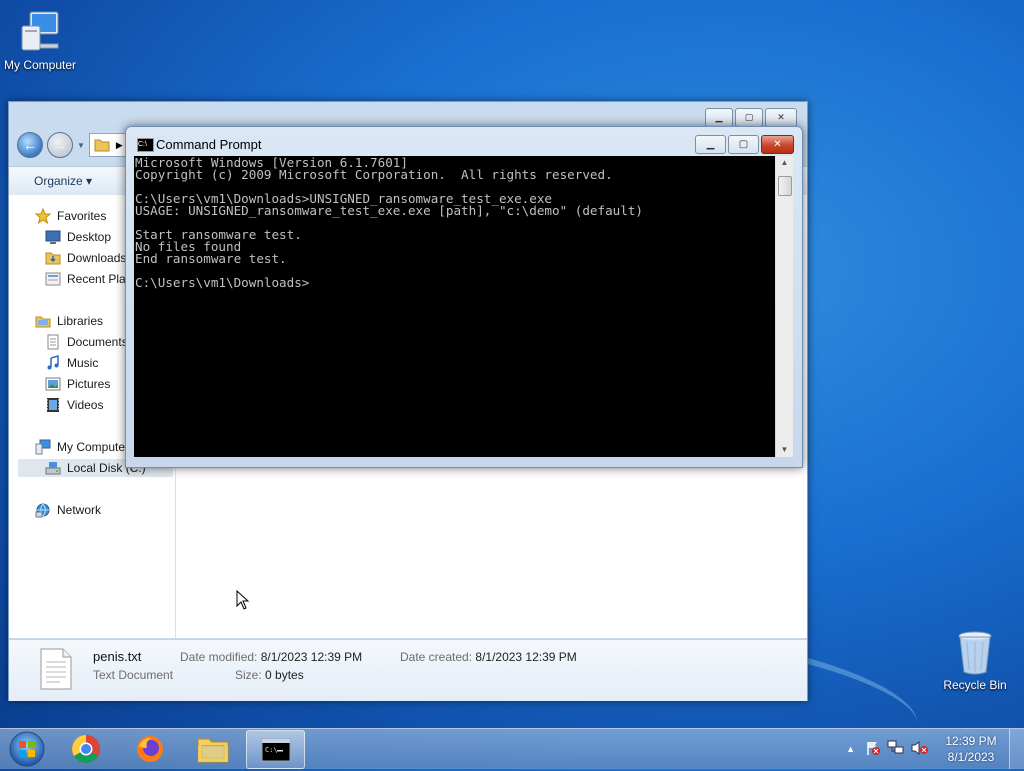 This screenshot has height=771, width=1024. What do you see at coordinates (89, 237) in the screenshot?
I see `nav-label: Desktop` at bounding box center [89, 237].